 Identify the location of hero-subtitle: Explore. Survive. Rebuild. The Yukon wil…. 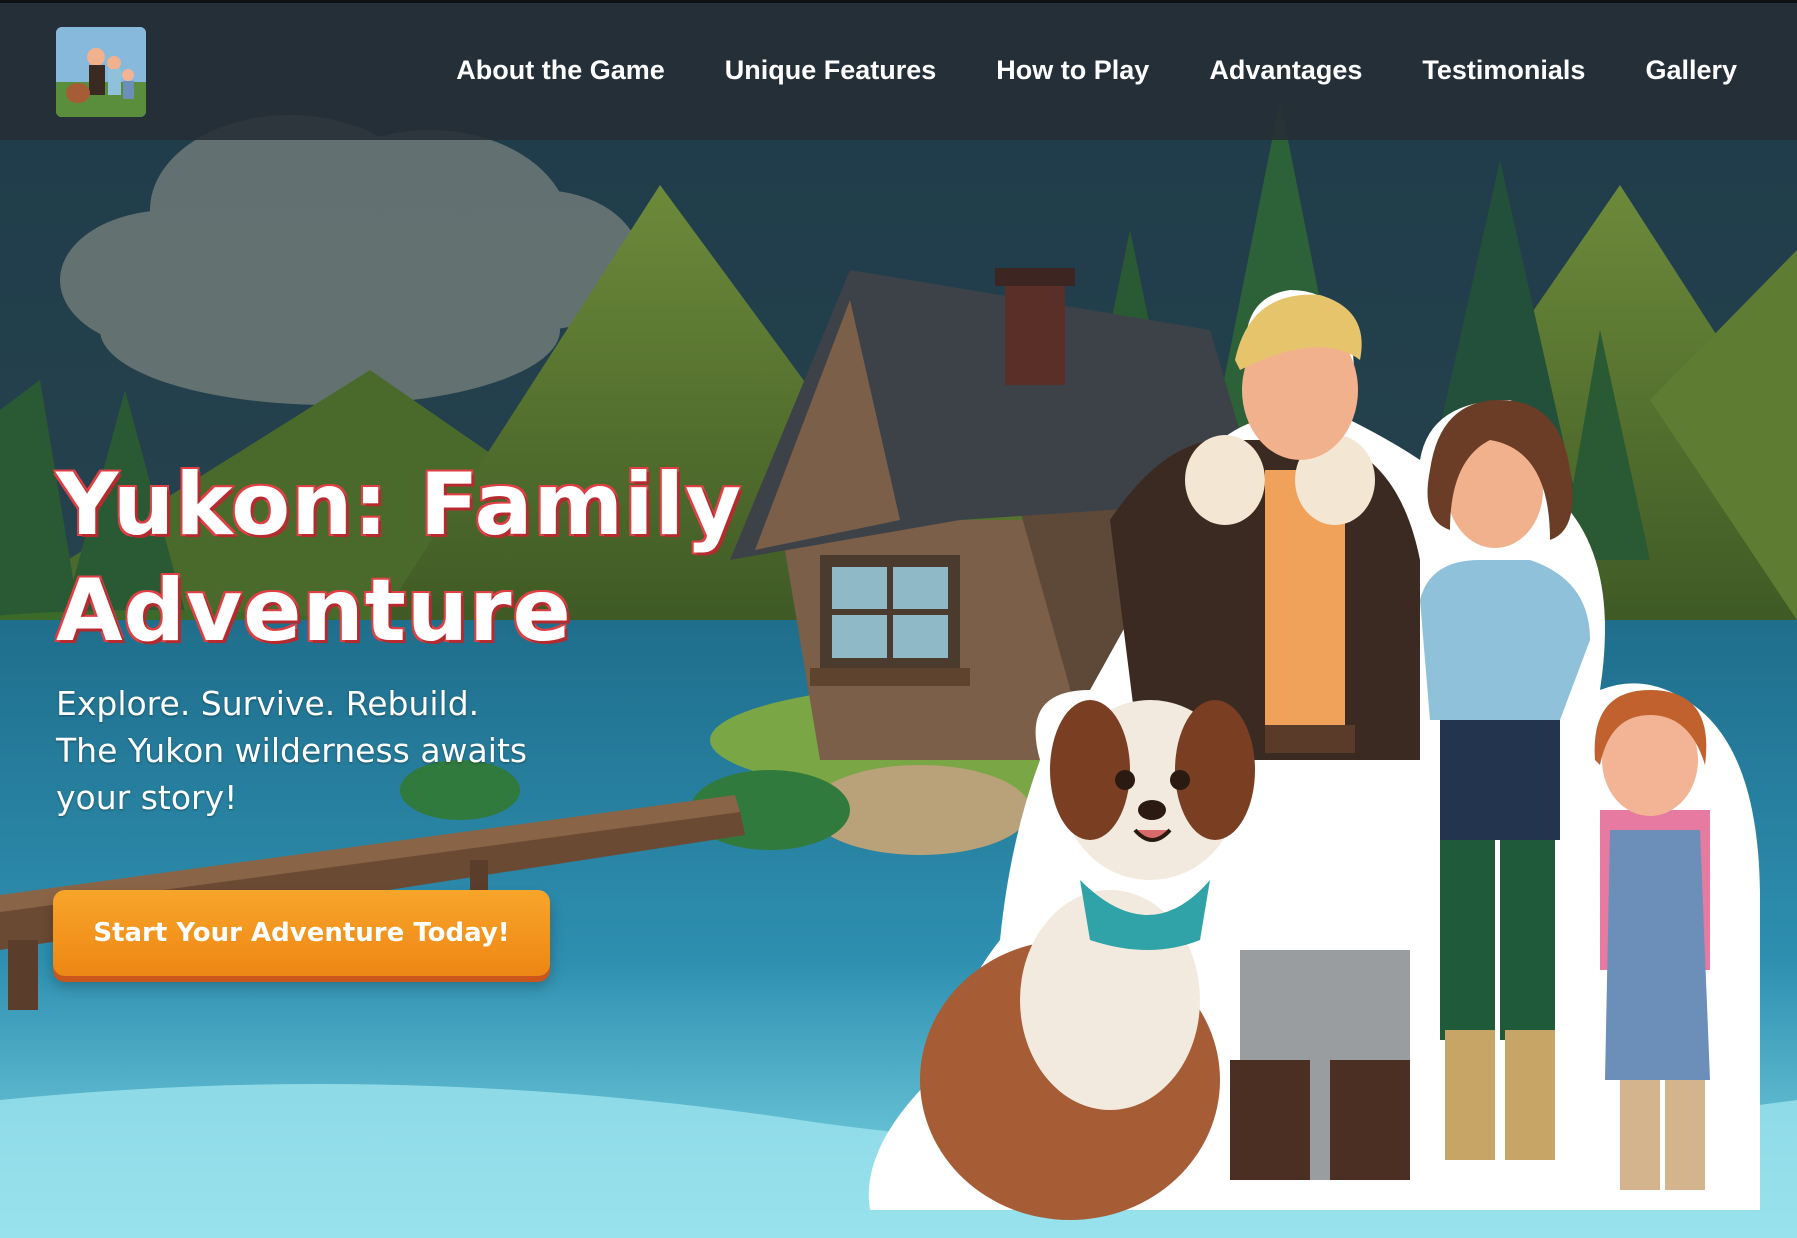
(336, 750).